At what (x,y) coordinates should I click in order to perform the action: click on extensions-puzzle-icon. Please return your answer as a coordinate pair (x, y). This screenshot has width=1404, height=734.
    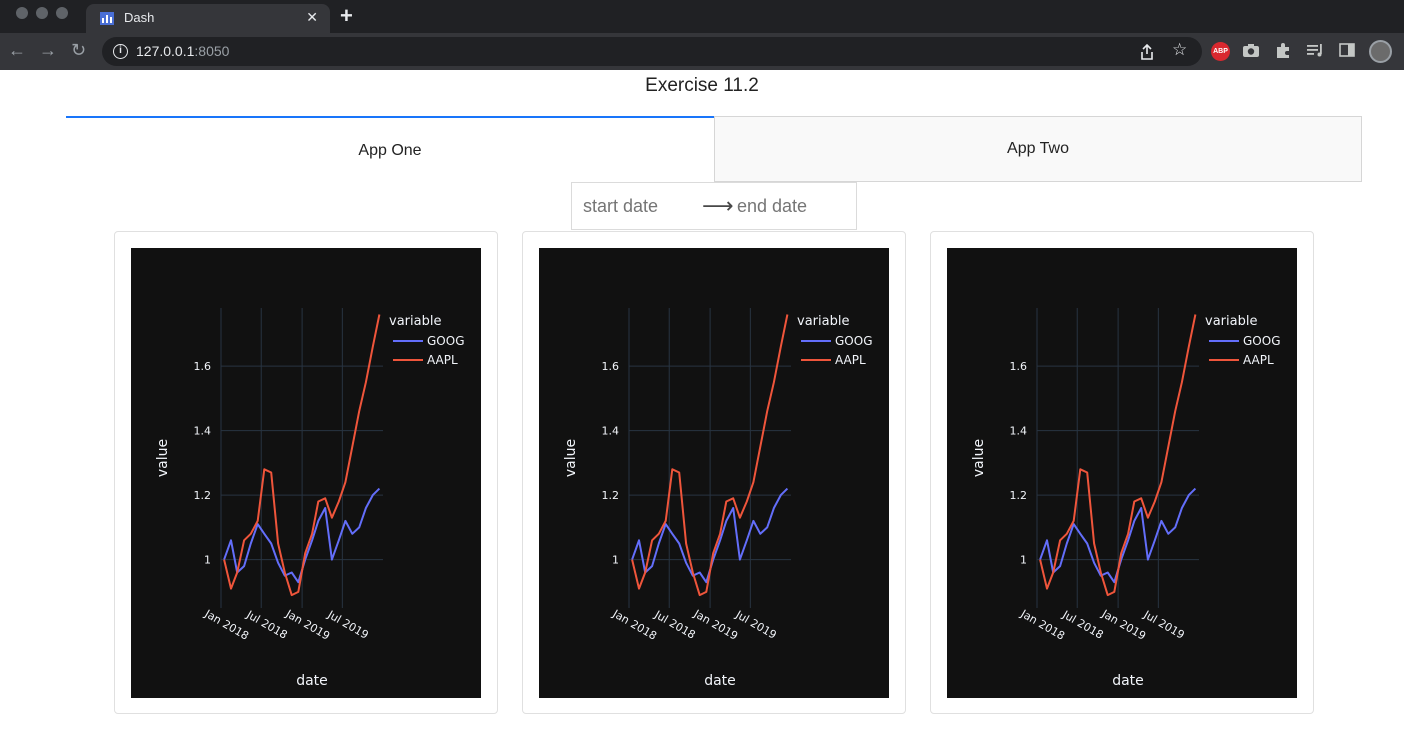
    Looking at the image, I should click on (1283, 50).